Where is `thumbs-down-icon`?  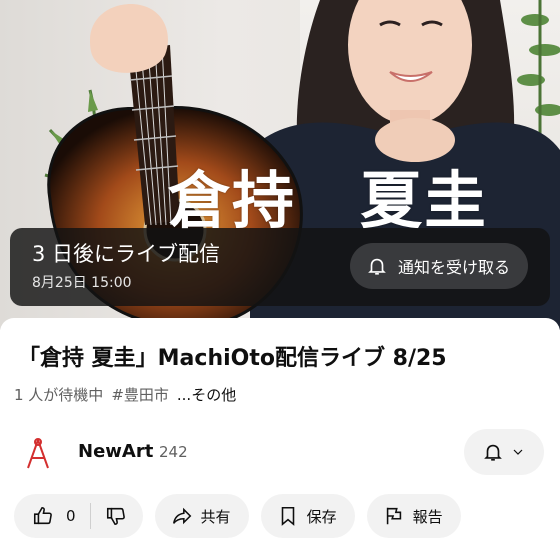 thumbs-down-icon is located at coordinates (115, 516).